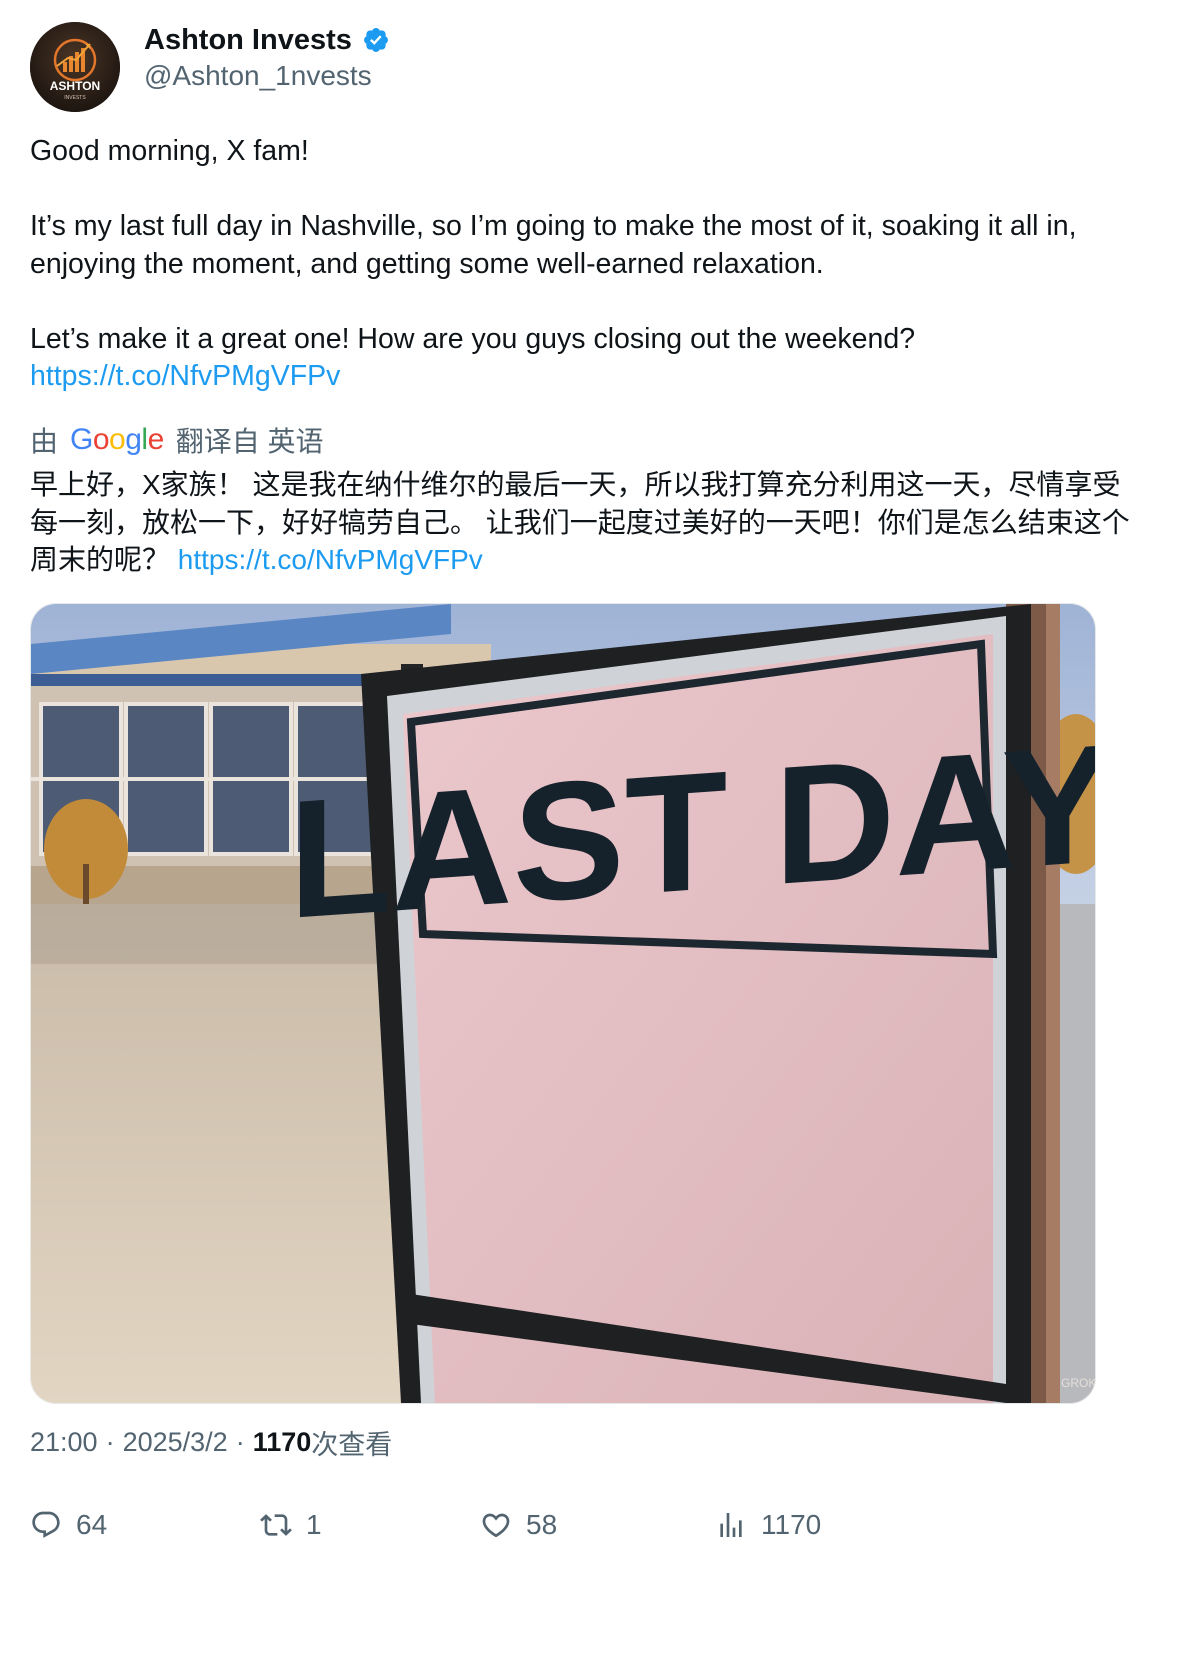 Image resolution: width=1196 pixels, height=1668 pixels. Describe the element at coordinates (92, 1524) in the screenshot. I see `reply-count: 64` at that location.